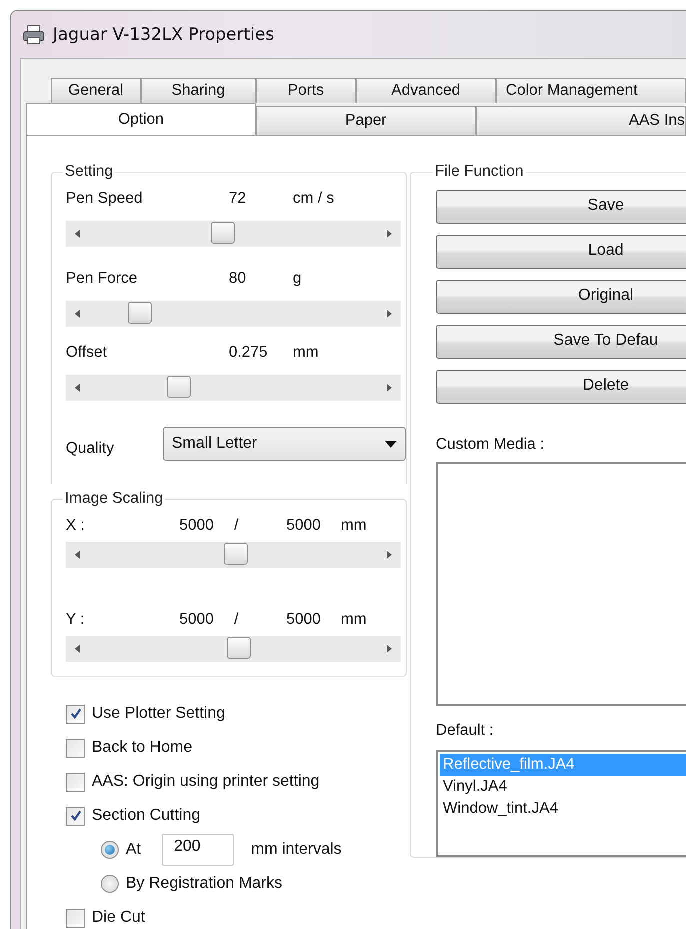  Describe the element at coordinates (284, 444) in the screenshot. I see `quality-dropdown: Small Letter` at that location.